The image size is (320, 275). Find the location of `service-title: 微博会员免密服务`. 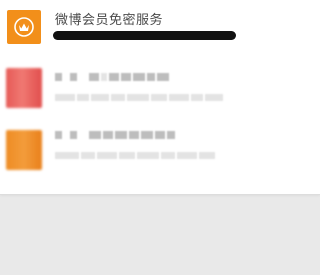

service-title: 微博会员免密服务 is located at coordinates (109, 20).